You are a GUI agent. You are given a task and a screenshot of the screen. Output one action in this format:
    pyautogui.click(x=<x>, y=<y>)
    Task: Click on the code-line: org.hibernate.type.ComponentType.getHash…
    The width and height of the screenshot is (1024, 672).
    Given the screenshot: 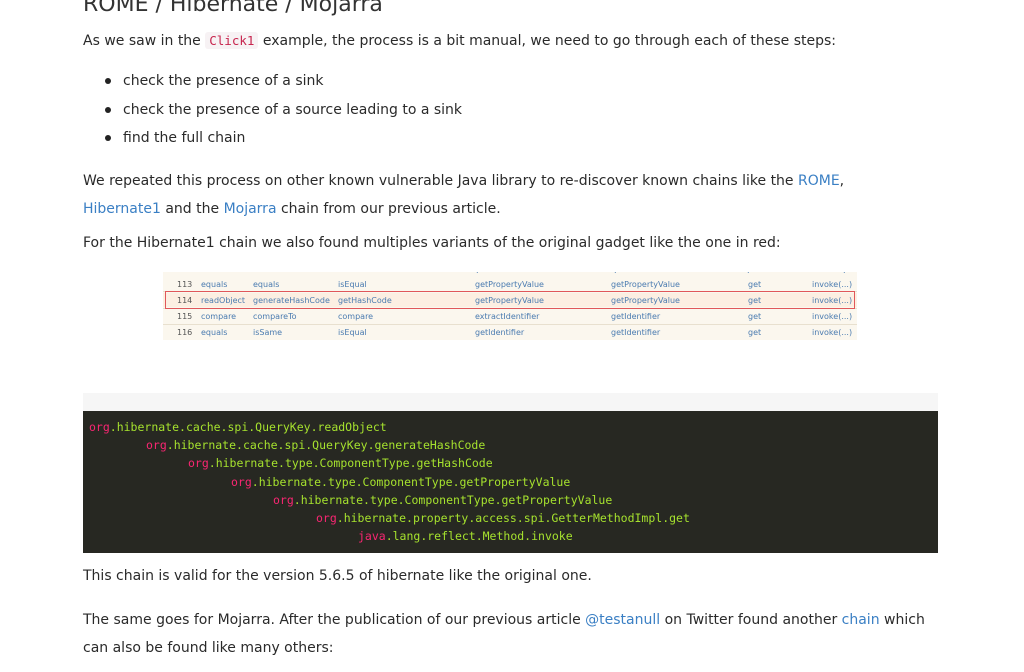 What is the action you would take?
    pyautogui.click(x=340, y=463)
    